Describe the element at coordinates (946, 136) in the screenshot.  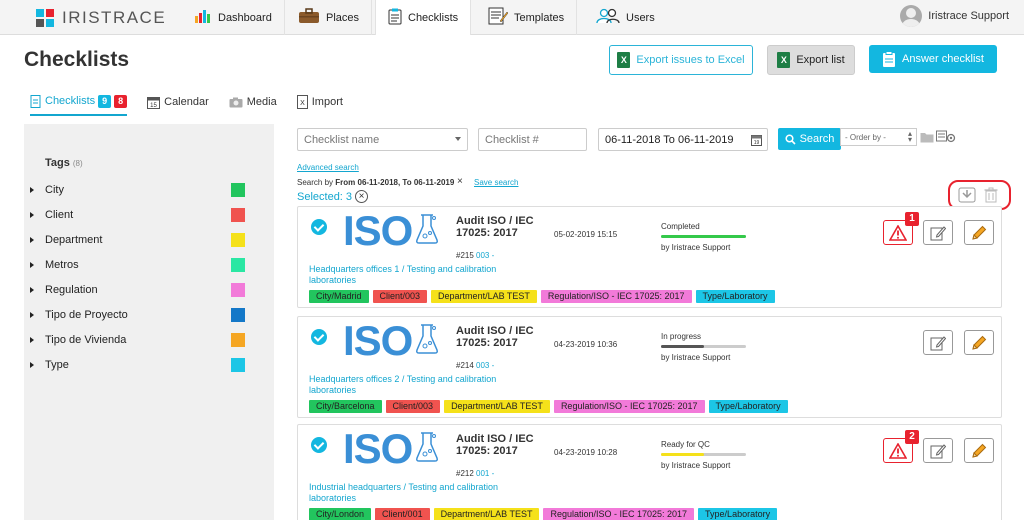
I see `settings-list-icon` at that location.